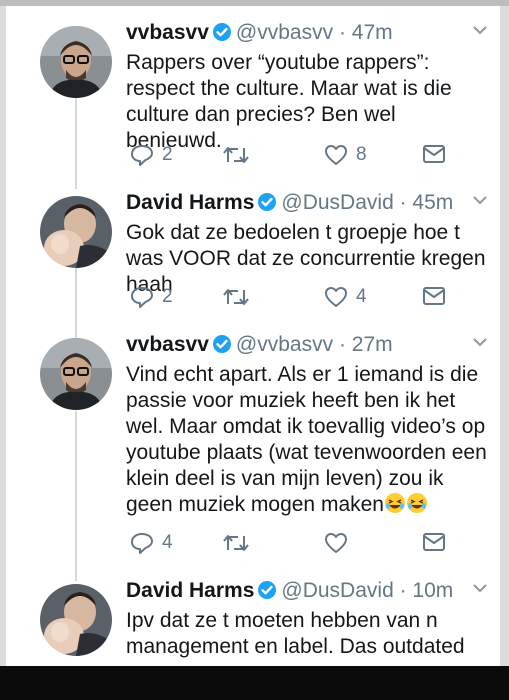 Image resolution: width=509 pixels, height=700 pixels. I want to click on timestamp: · 45m, so click(427, 202).